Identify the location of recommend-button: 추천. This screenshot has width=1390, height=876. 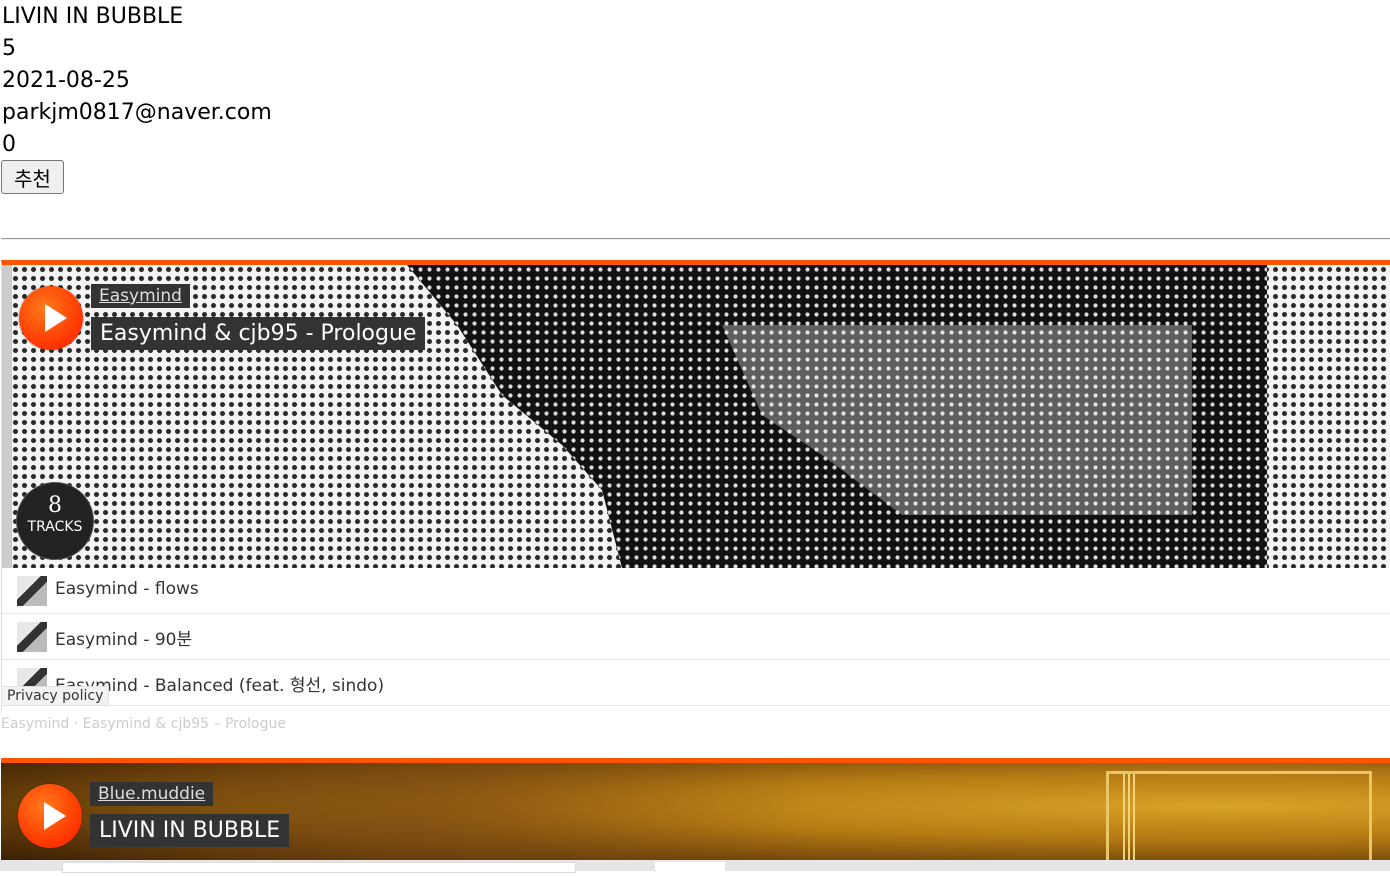
(32, 177).